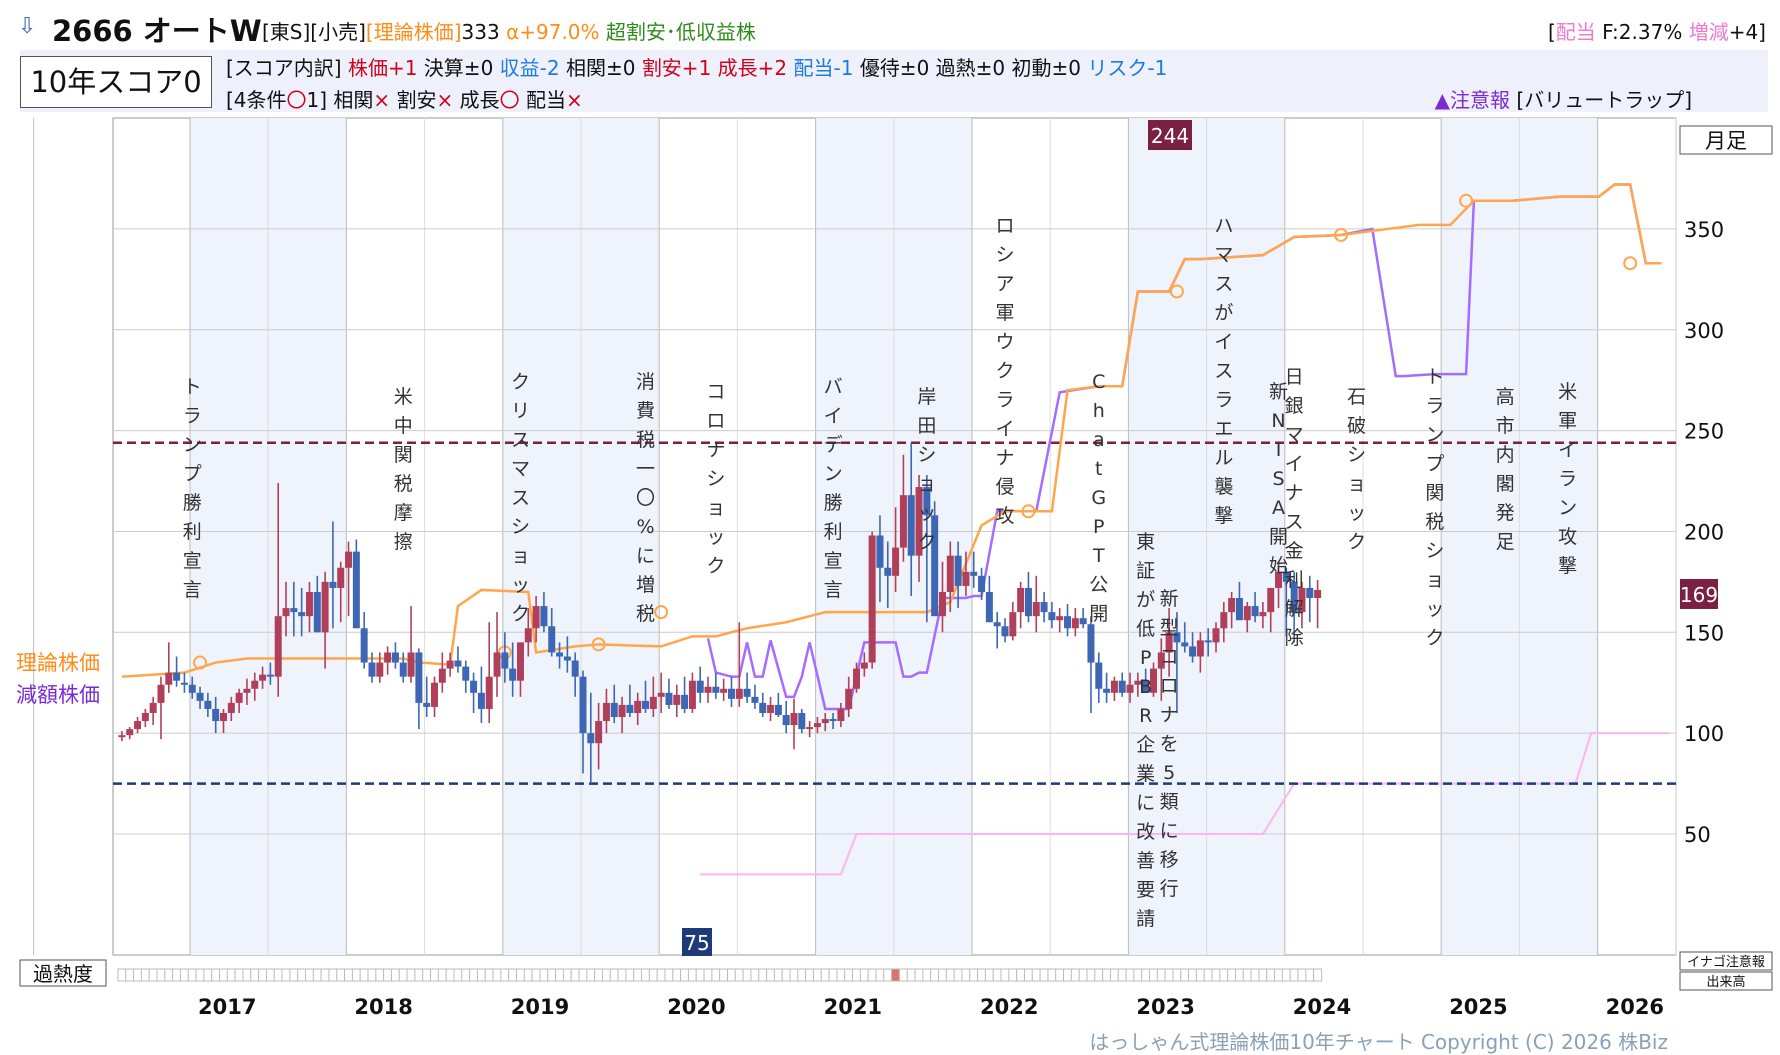 The image size is (1780, 1055). Describe the element at coordinates (1704, 532) in the screenshot. I see `y-tick-label: 200` at that location.